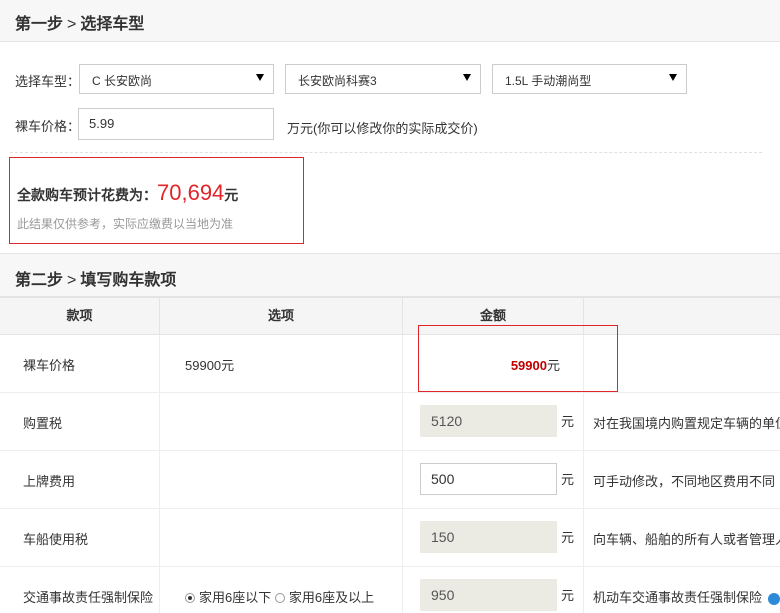 The height and width of the screenshot is (613, 780). Describe the element at coordinates (382, 128) in the screenshot. I see `bare-price-hint: 万元(你可以修改你的实际成交价)` at that location.